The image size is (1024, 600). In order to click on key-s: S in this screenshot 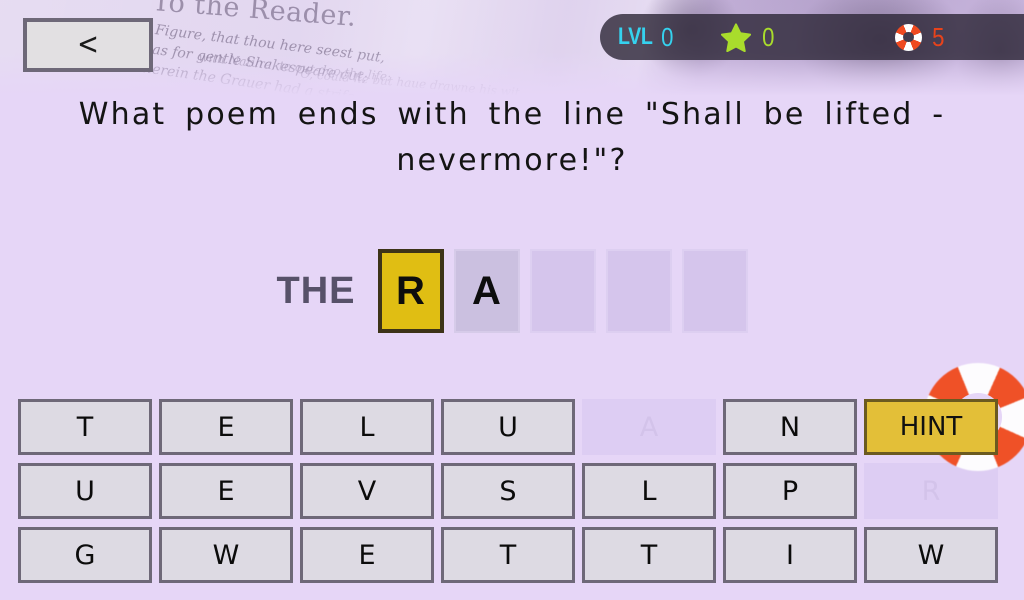, I will do `click(508, 491)`.